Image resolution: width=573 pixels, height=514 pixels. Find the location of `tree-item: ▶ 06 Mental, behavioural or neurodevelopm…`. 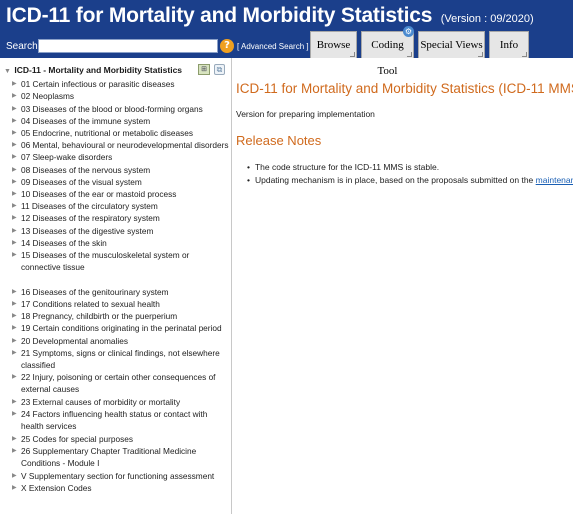

tree-item: ▶ 06 Mental, behavioural or neurodevelopm… is located at coordinates (121, 145).